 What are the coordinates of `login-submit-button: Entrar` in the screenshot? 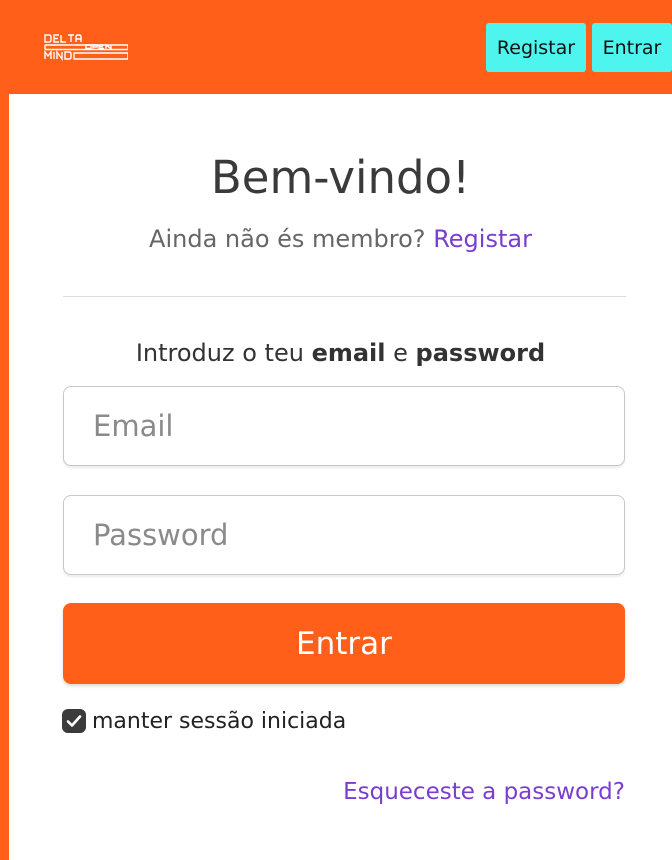 It's located at (344, 643).